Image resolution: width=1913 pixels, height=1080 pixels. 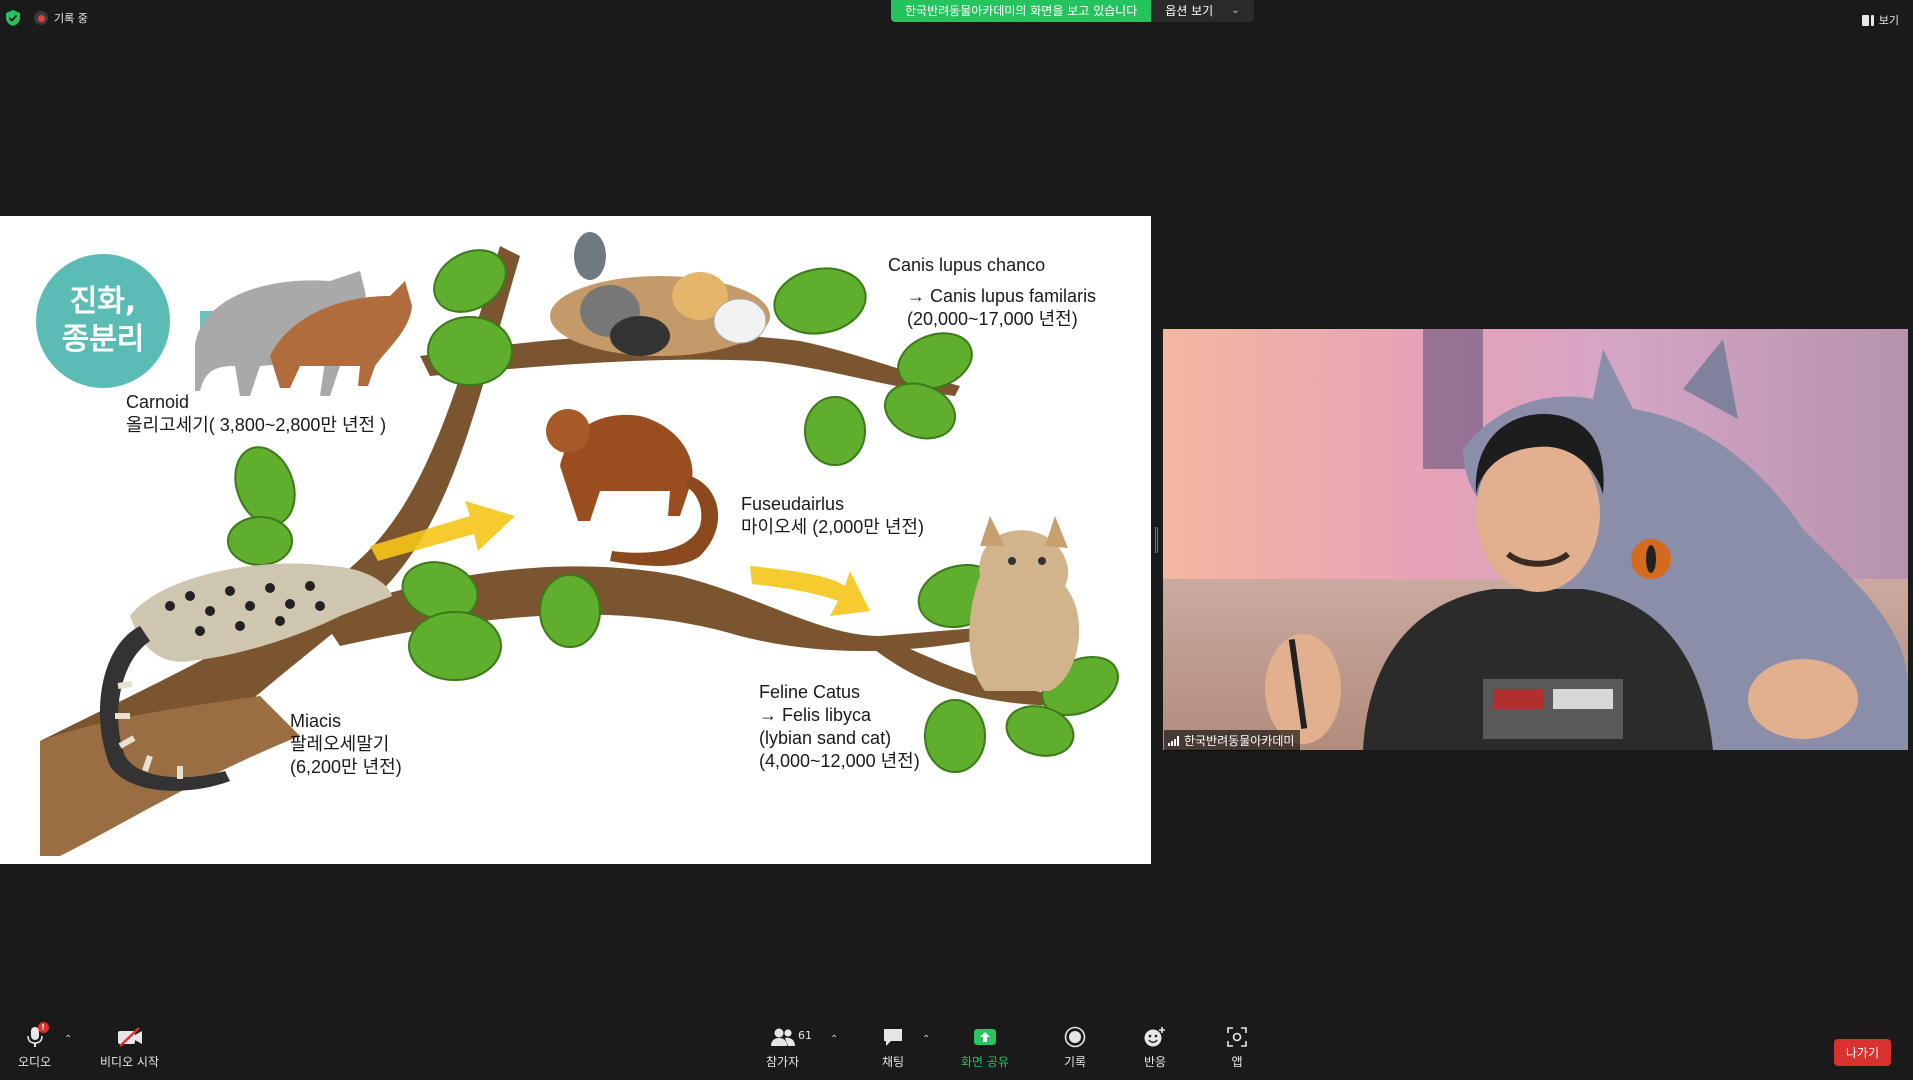 I want to click on participant-name-tag: 한국반려동물아카데미, so click(x=1232, y=740).